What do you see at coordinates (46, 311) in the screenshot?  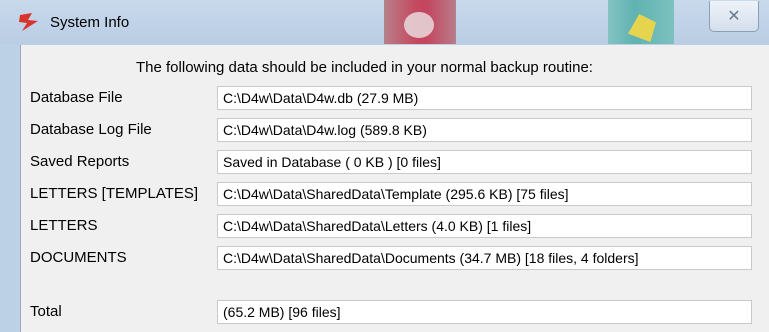 I see `total-label: Total` at bounding box center [46, 311].